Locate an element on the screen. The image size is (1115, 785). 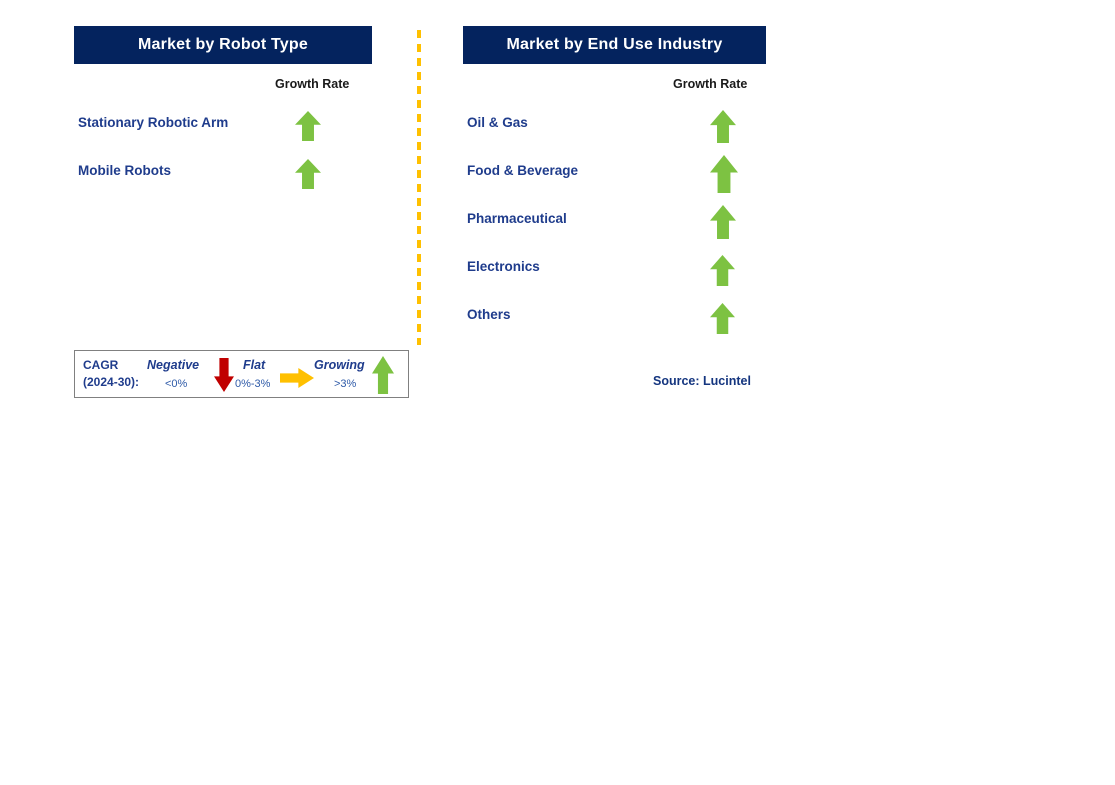
panel-title-end-use-industry: Market by End Use Industry is located at coordinates (614, 45).